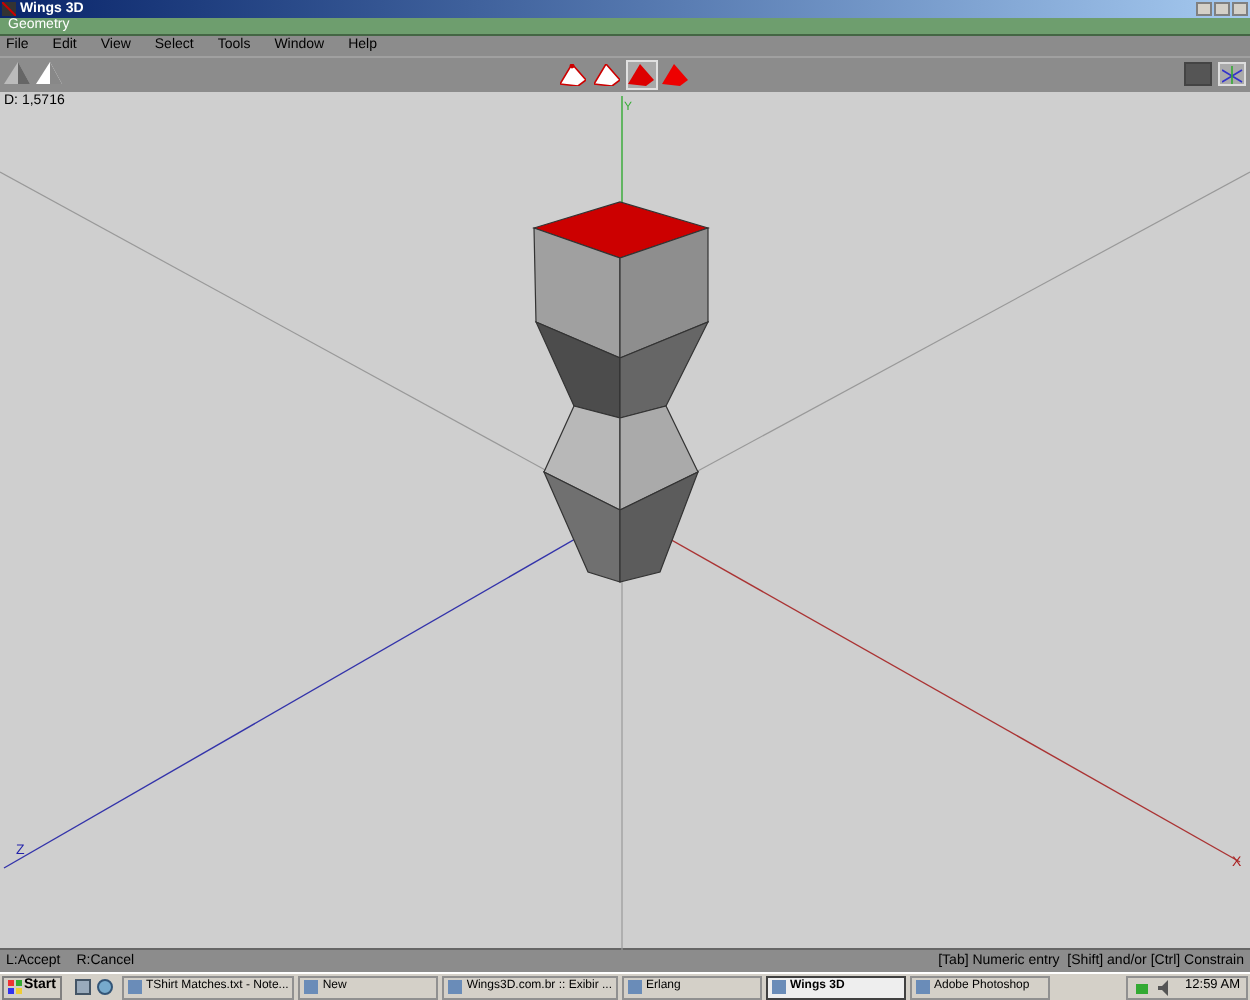 The image size is (1250, 1000). I want to click on axes-icon, so click(1232, 74).